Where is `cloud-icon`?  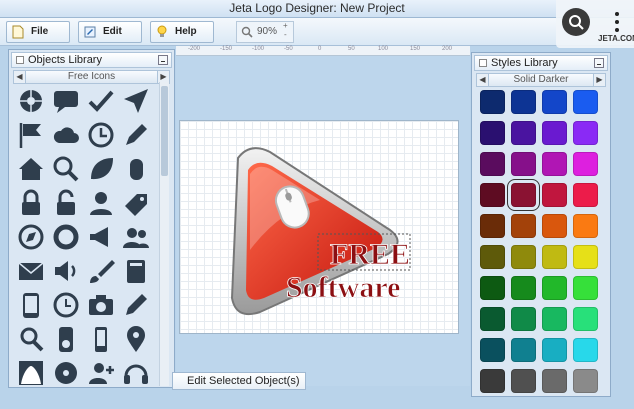 cloud-icon is located at coordinates (66, 135).